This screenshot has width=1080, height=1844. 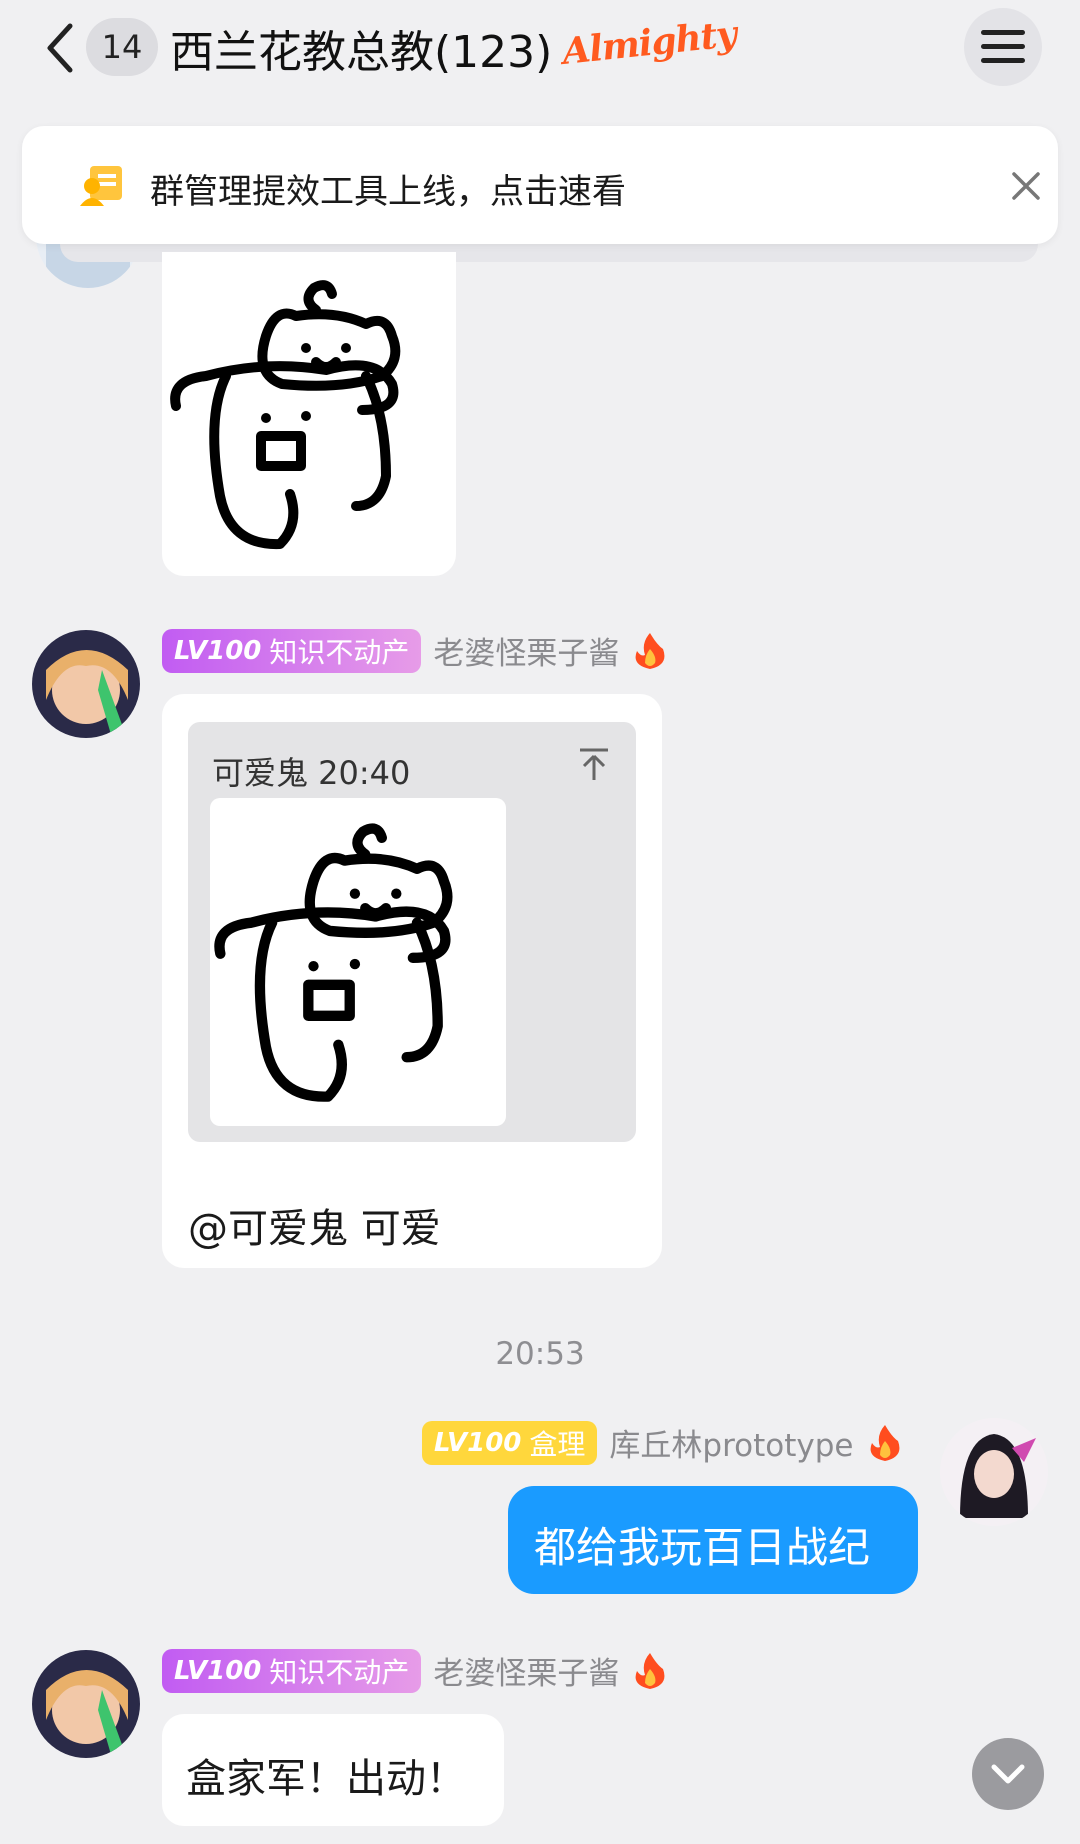 I want to click on close-icon, so click(x=1026, y=186).